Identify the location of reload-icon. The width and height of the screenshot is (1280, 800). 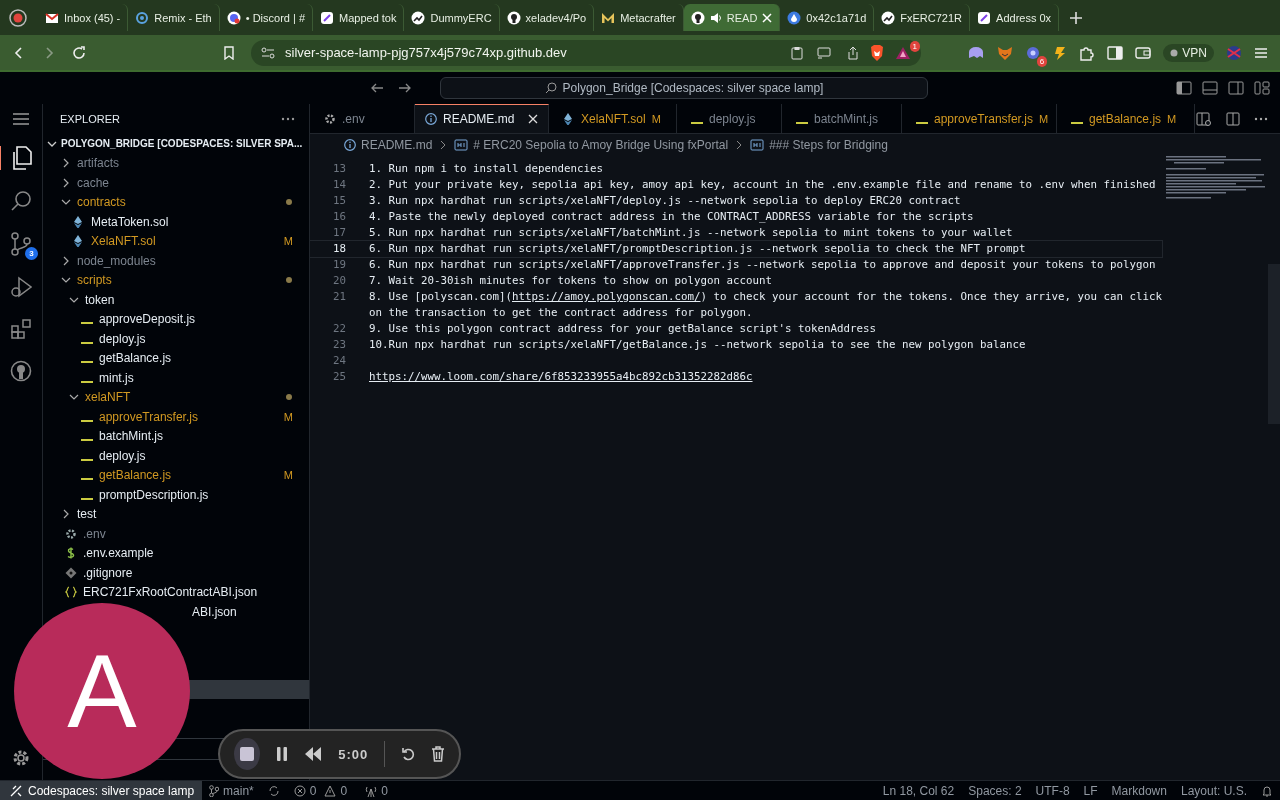
(79, 52).